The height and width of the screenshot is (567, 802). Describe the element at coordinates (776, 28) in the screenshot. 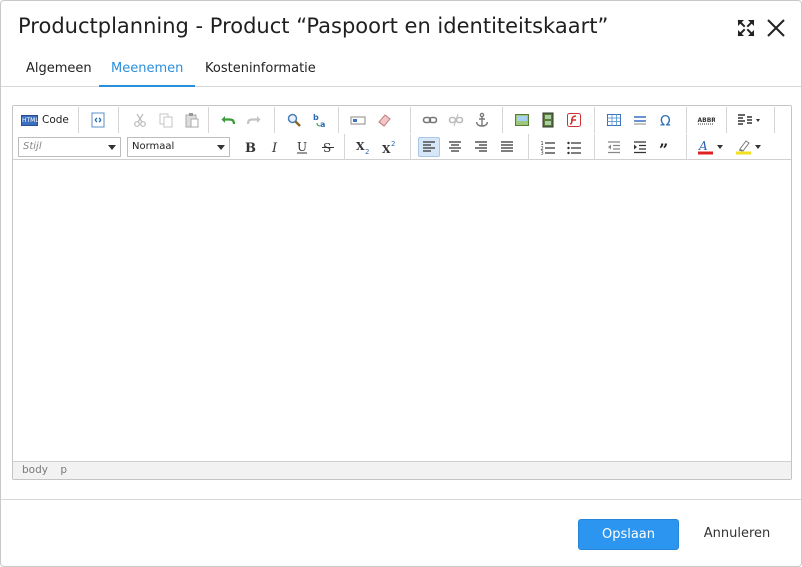

I see `close-icon` at that location.